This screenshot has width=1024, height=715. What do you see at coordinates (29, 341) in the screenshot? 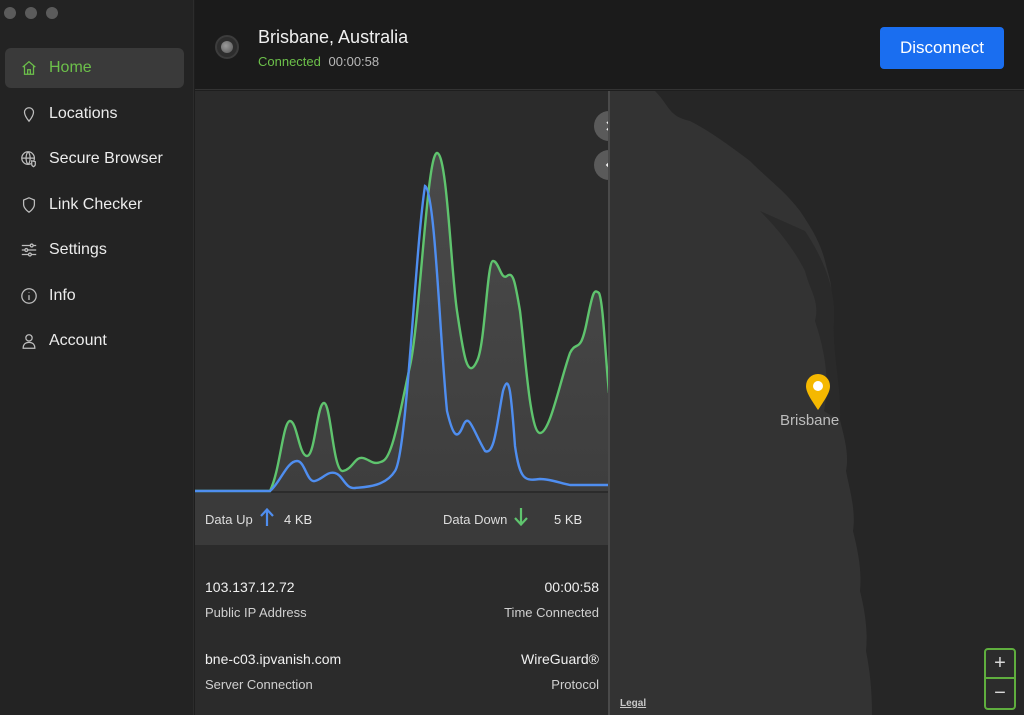
I see `user-icon` at bounding box center [29, 341].